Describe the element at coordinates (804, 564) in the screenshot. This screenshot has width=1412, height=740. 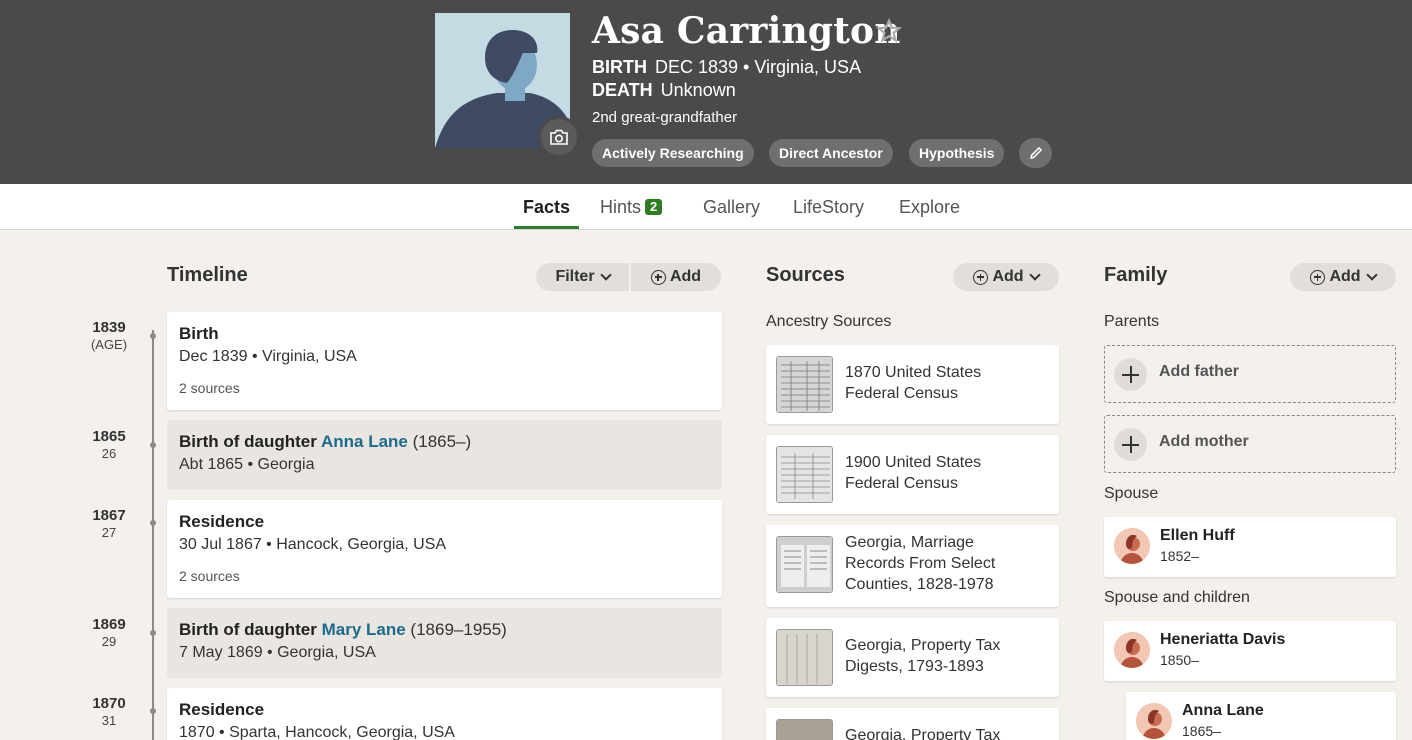
I see `marriage-record-thumbnail` at that location.